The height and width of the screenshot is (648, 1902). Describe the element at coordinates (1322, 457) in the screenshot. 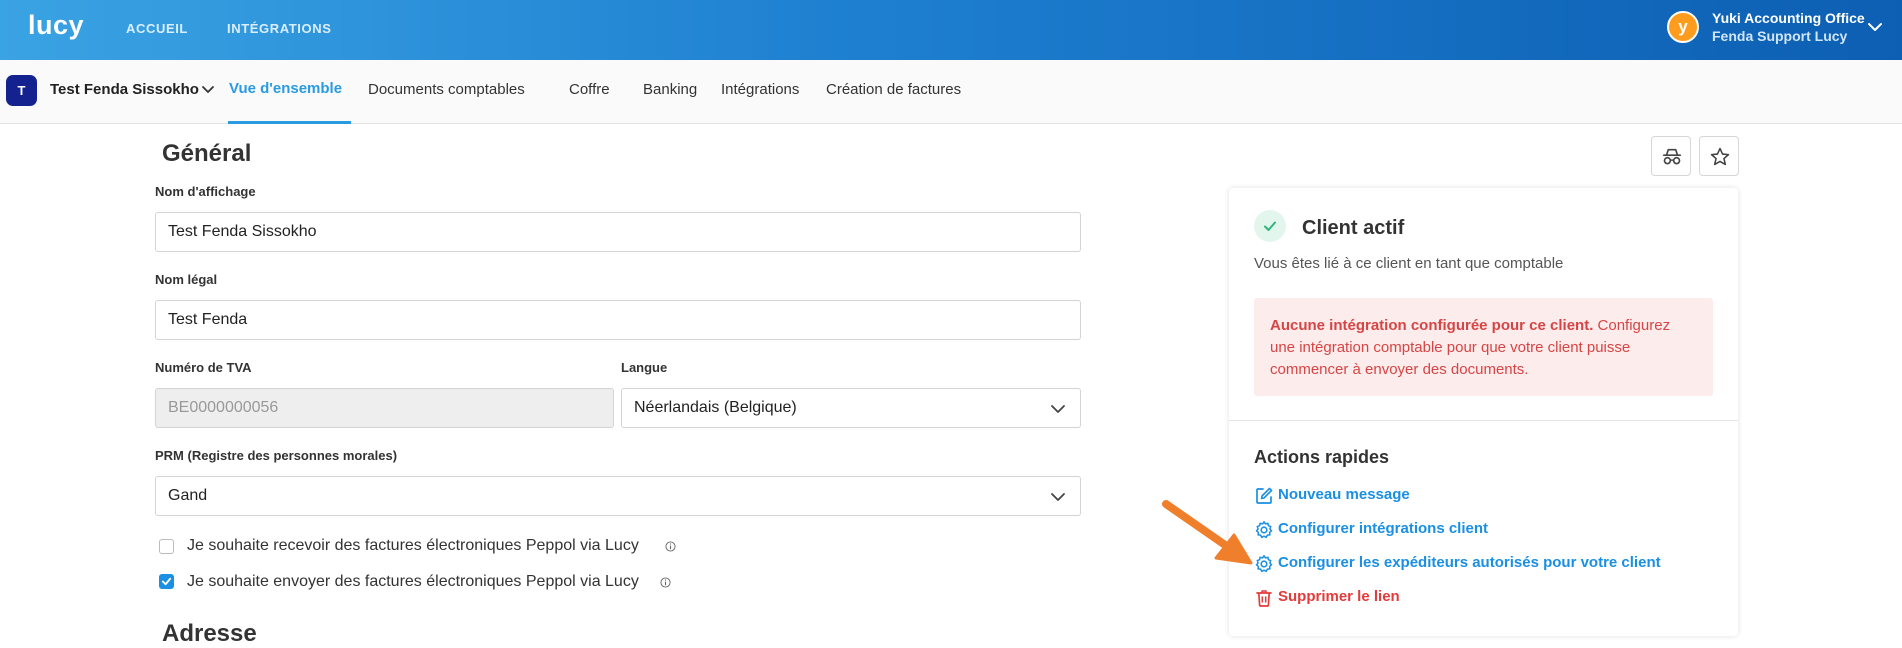

I see `quick-actions-title: Actions rapides` at that location.